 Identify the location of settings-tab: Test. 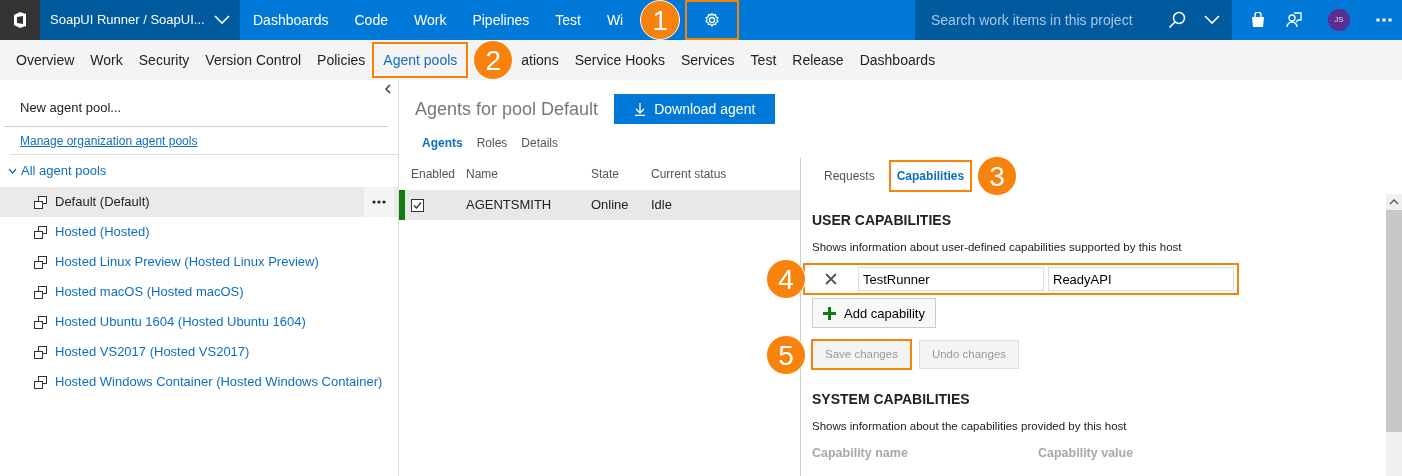
(763, 60).